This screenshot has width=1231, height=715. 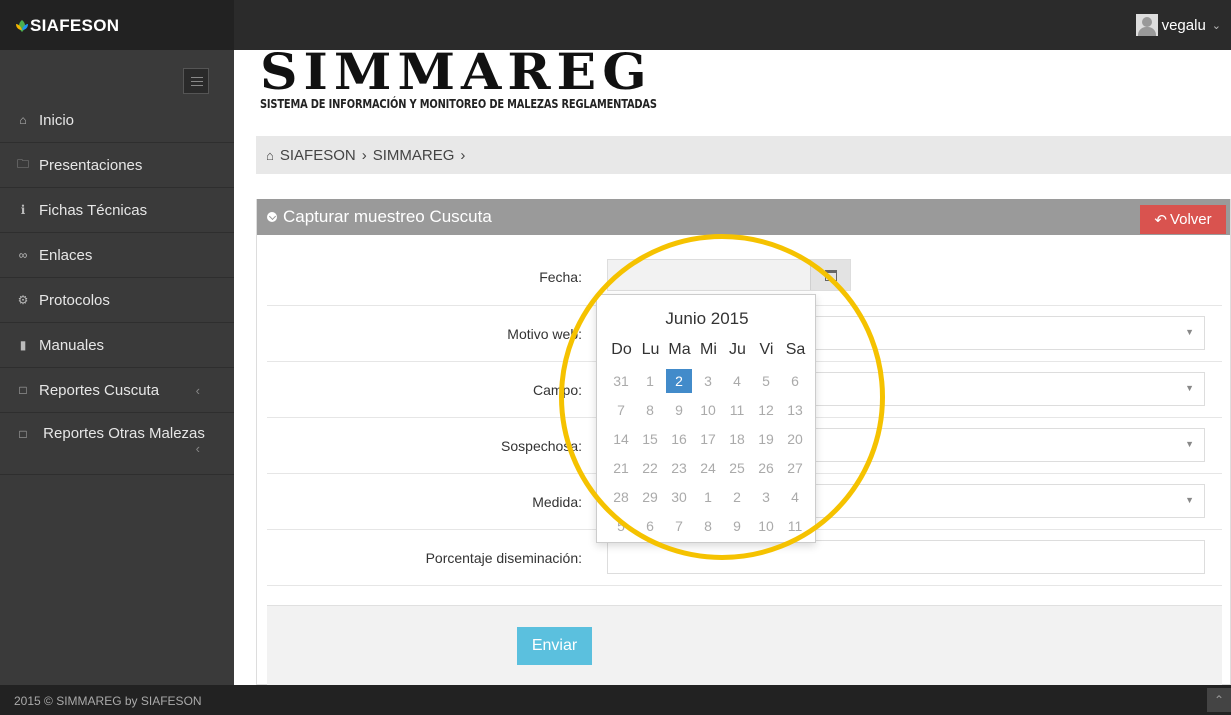 What do you see at coordinates (650, 497) in the screenshot?
I see `datepicker-day: 29` at bounding box center [650, 497].